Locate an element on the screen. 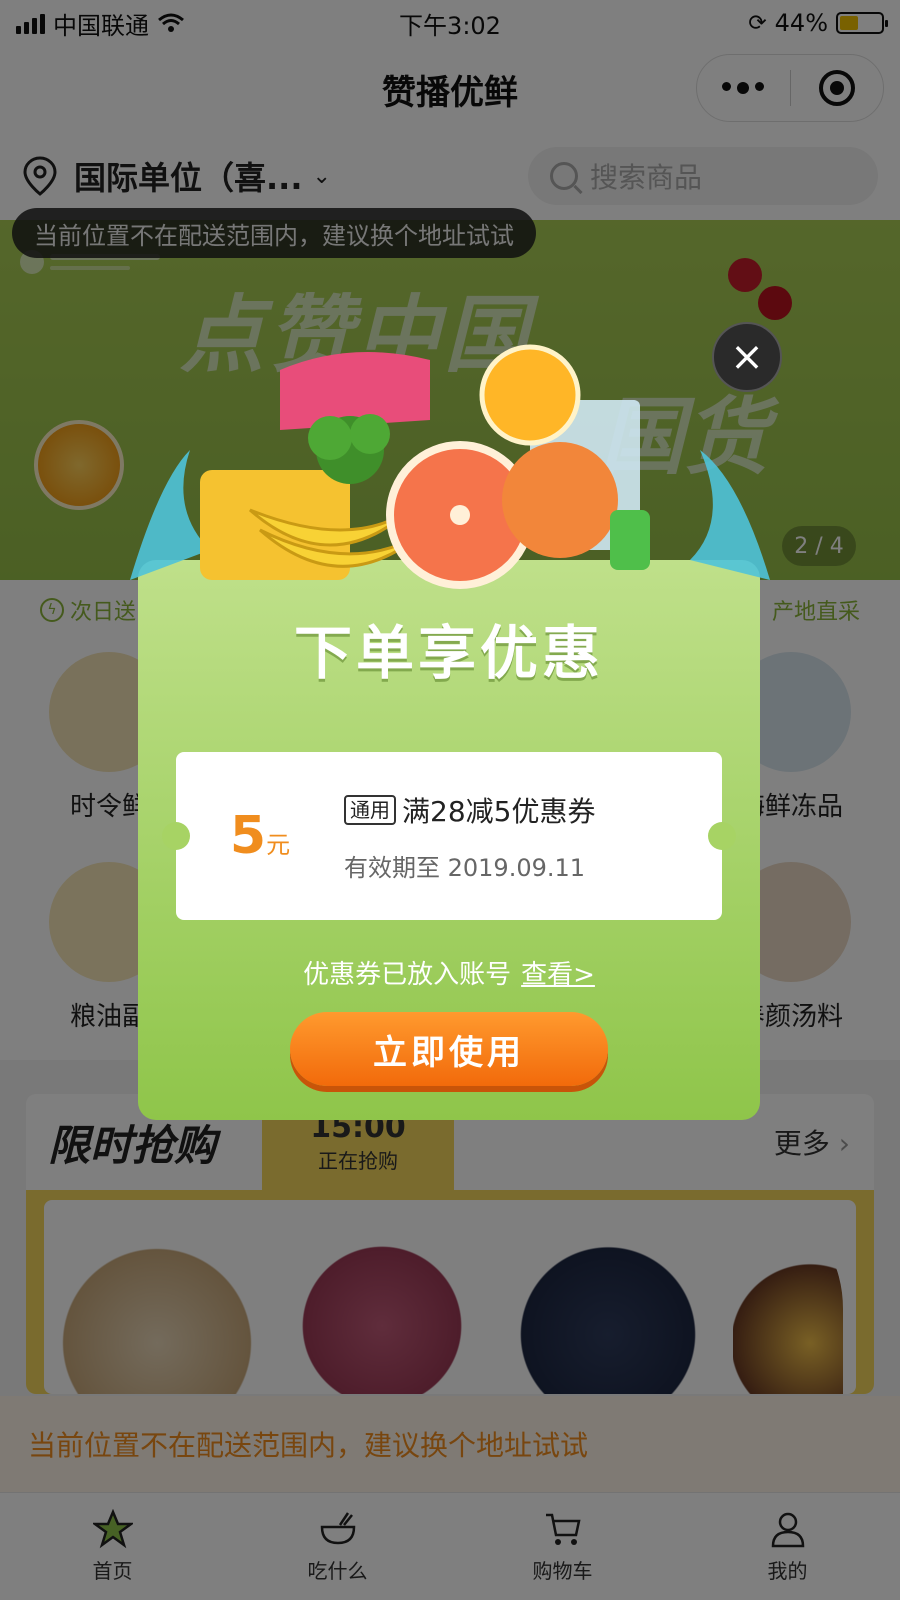  coupon-name: 满28减5优惠券 is located at coordinates (499, 811).